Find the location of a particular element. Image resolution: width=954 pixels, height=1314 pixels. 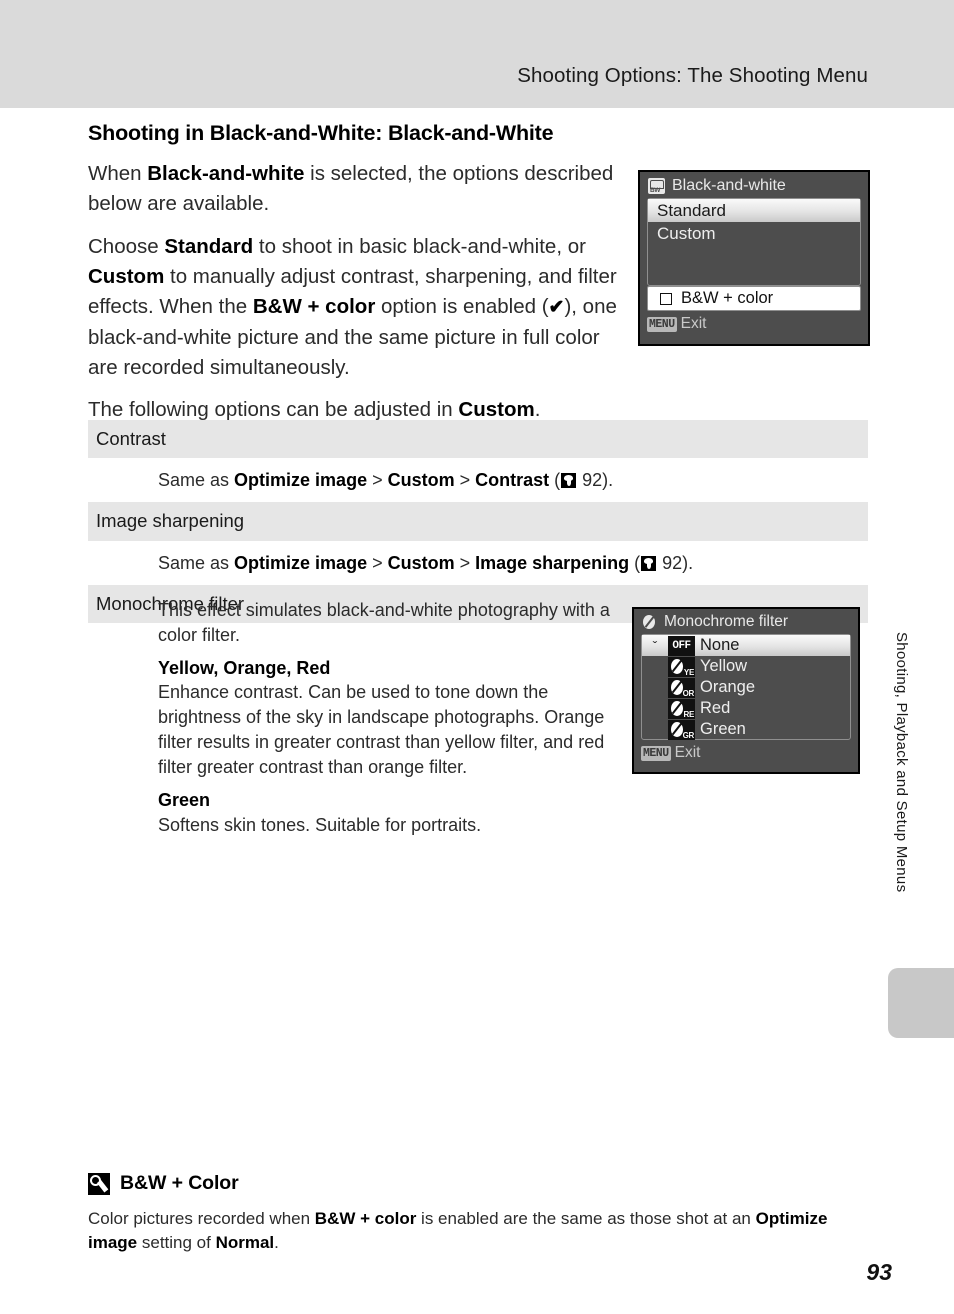

filter-badge-green-icon: GR is located at coordinates (681, 729).